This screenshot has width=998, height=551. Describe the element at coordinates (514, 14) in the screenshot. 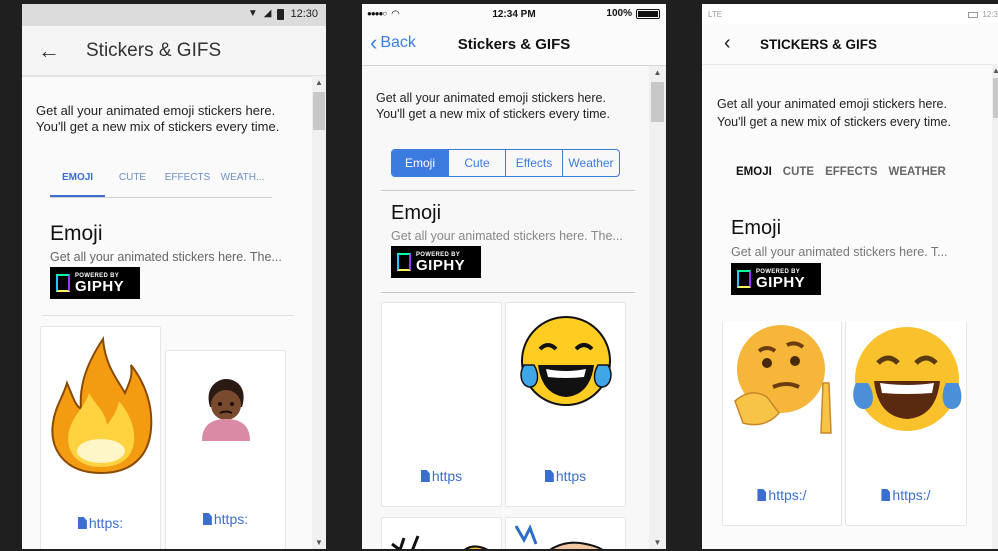

I see `status-bar: ●●●●○ ◠ 12:34 PM 100%` at that location.